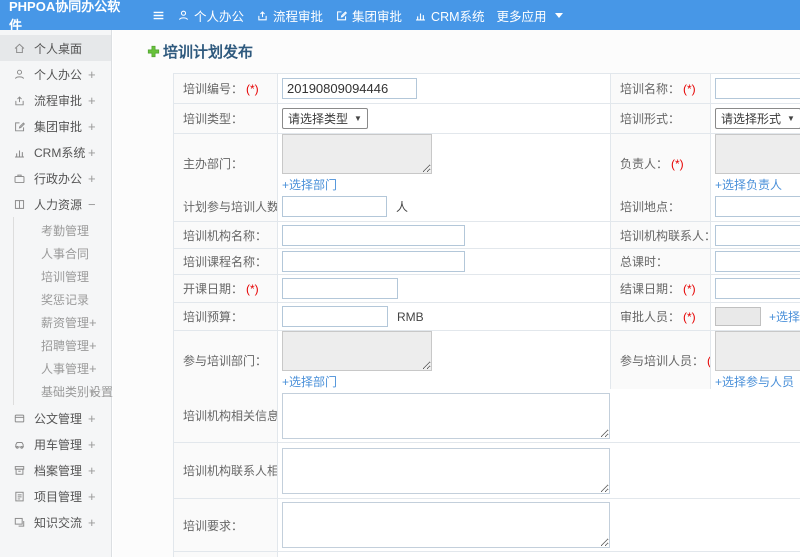  I want to click on training-number-input, so click(349, 88).